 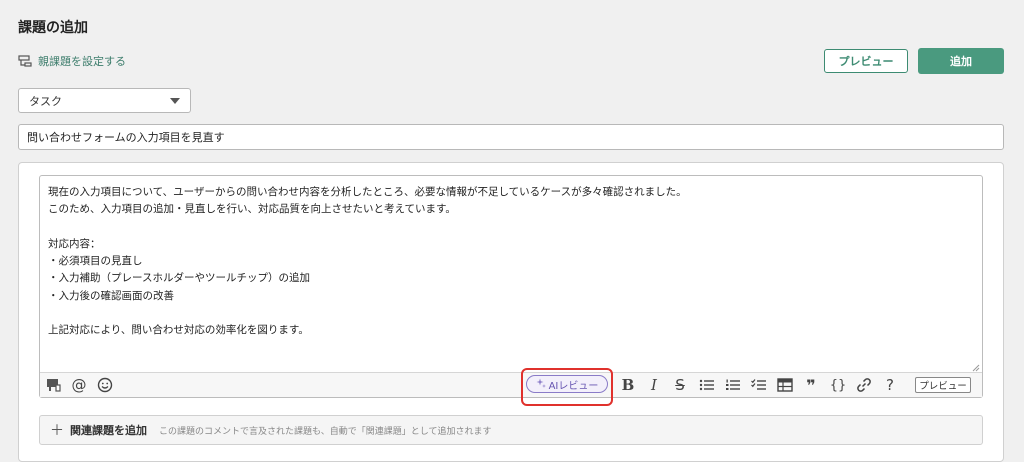 I want to click on quote-icon: ❞, so click(x=811, y=385).